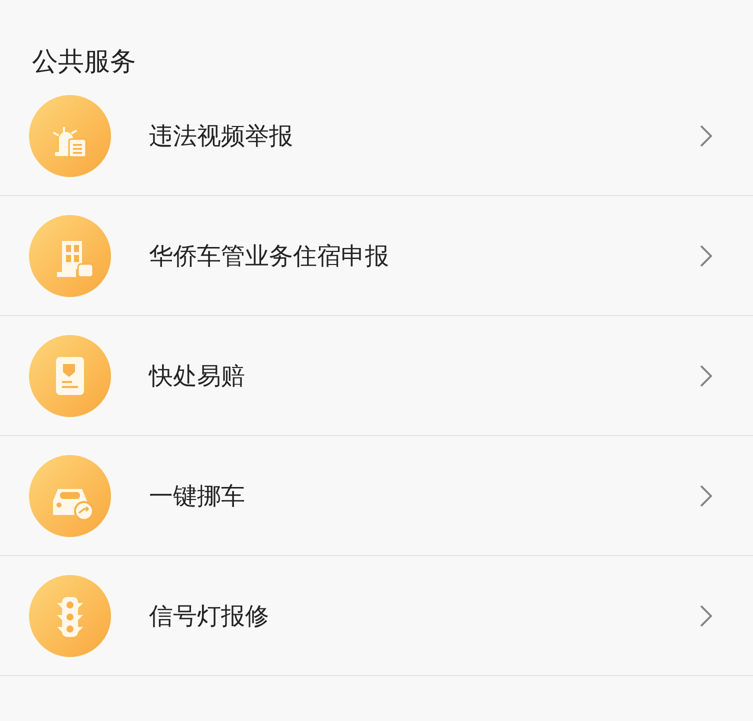  What do you see at coordinates (70, 615) in the screenshot?
I see `traffic-light-icon` at bounding box center [70, 615].